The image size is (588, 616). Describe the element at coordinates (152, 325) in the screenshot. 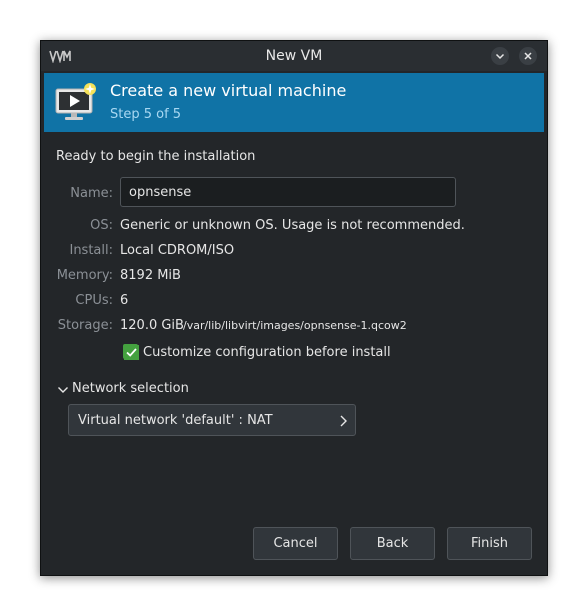

I see `storage-size: 120.0 GiB` at that location.